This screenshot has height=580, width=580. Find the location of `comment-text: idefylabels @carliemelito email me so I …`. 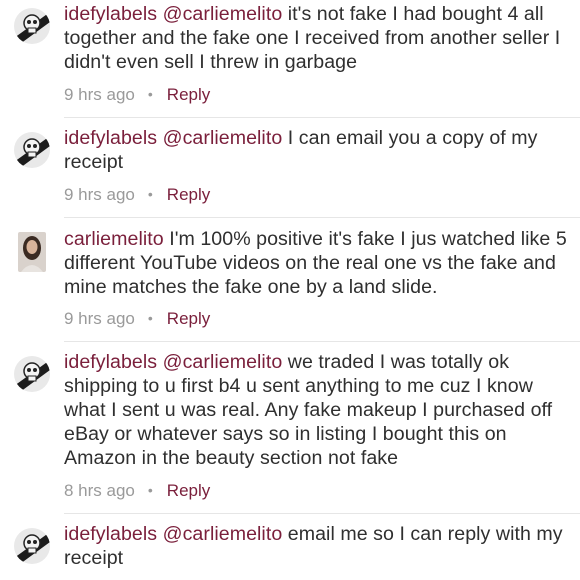

comment-text: idefylabels @carliemelito email me so I … is located at coordinates (319, 546).